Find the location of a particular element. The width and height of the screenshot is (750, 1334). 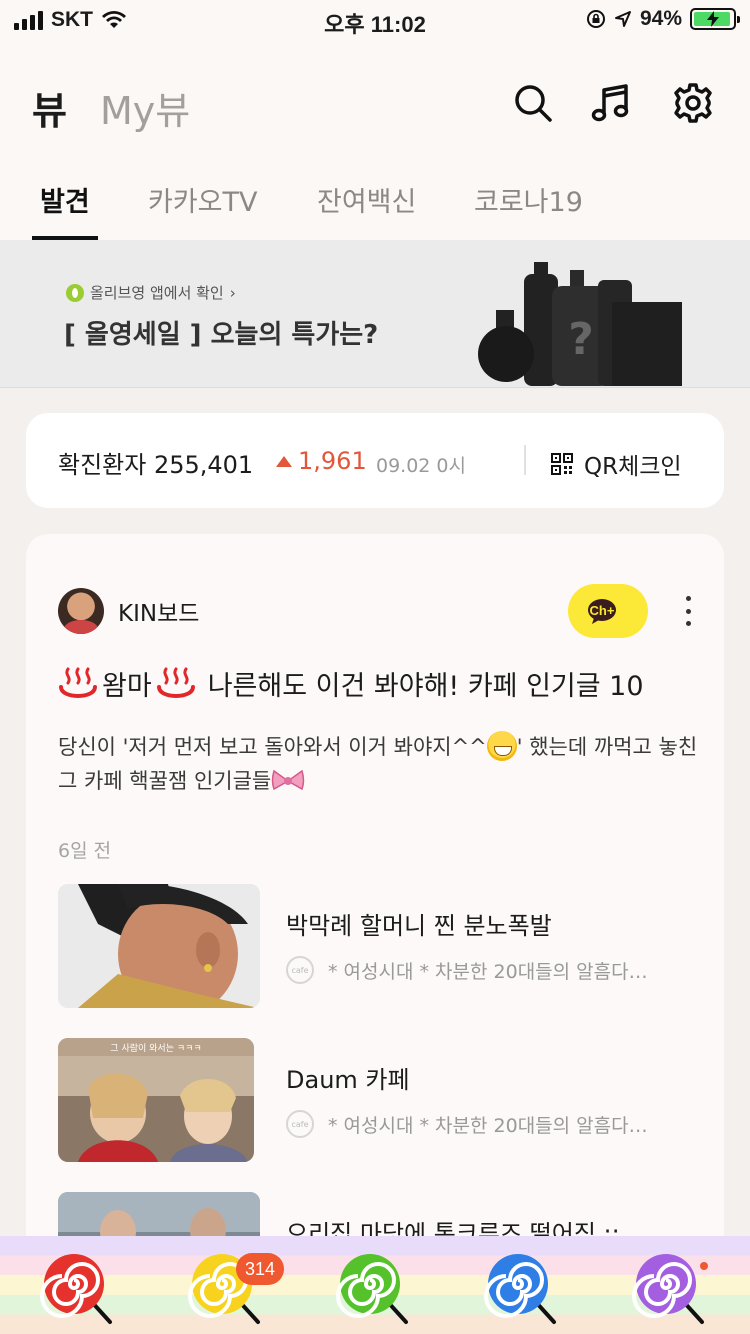

qr-code-icon is located at coordinates (562, 464).